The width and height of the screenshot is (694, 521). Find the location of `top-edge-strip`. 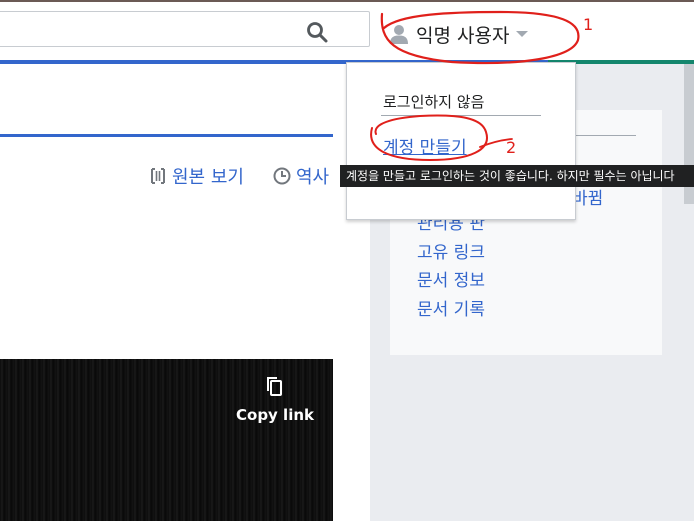

top-edge-strip is located at coordinates (347, 1).